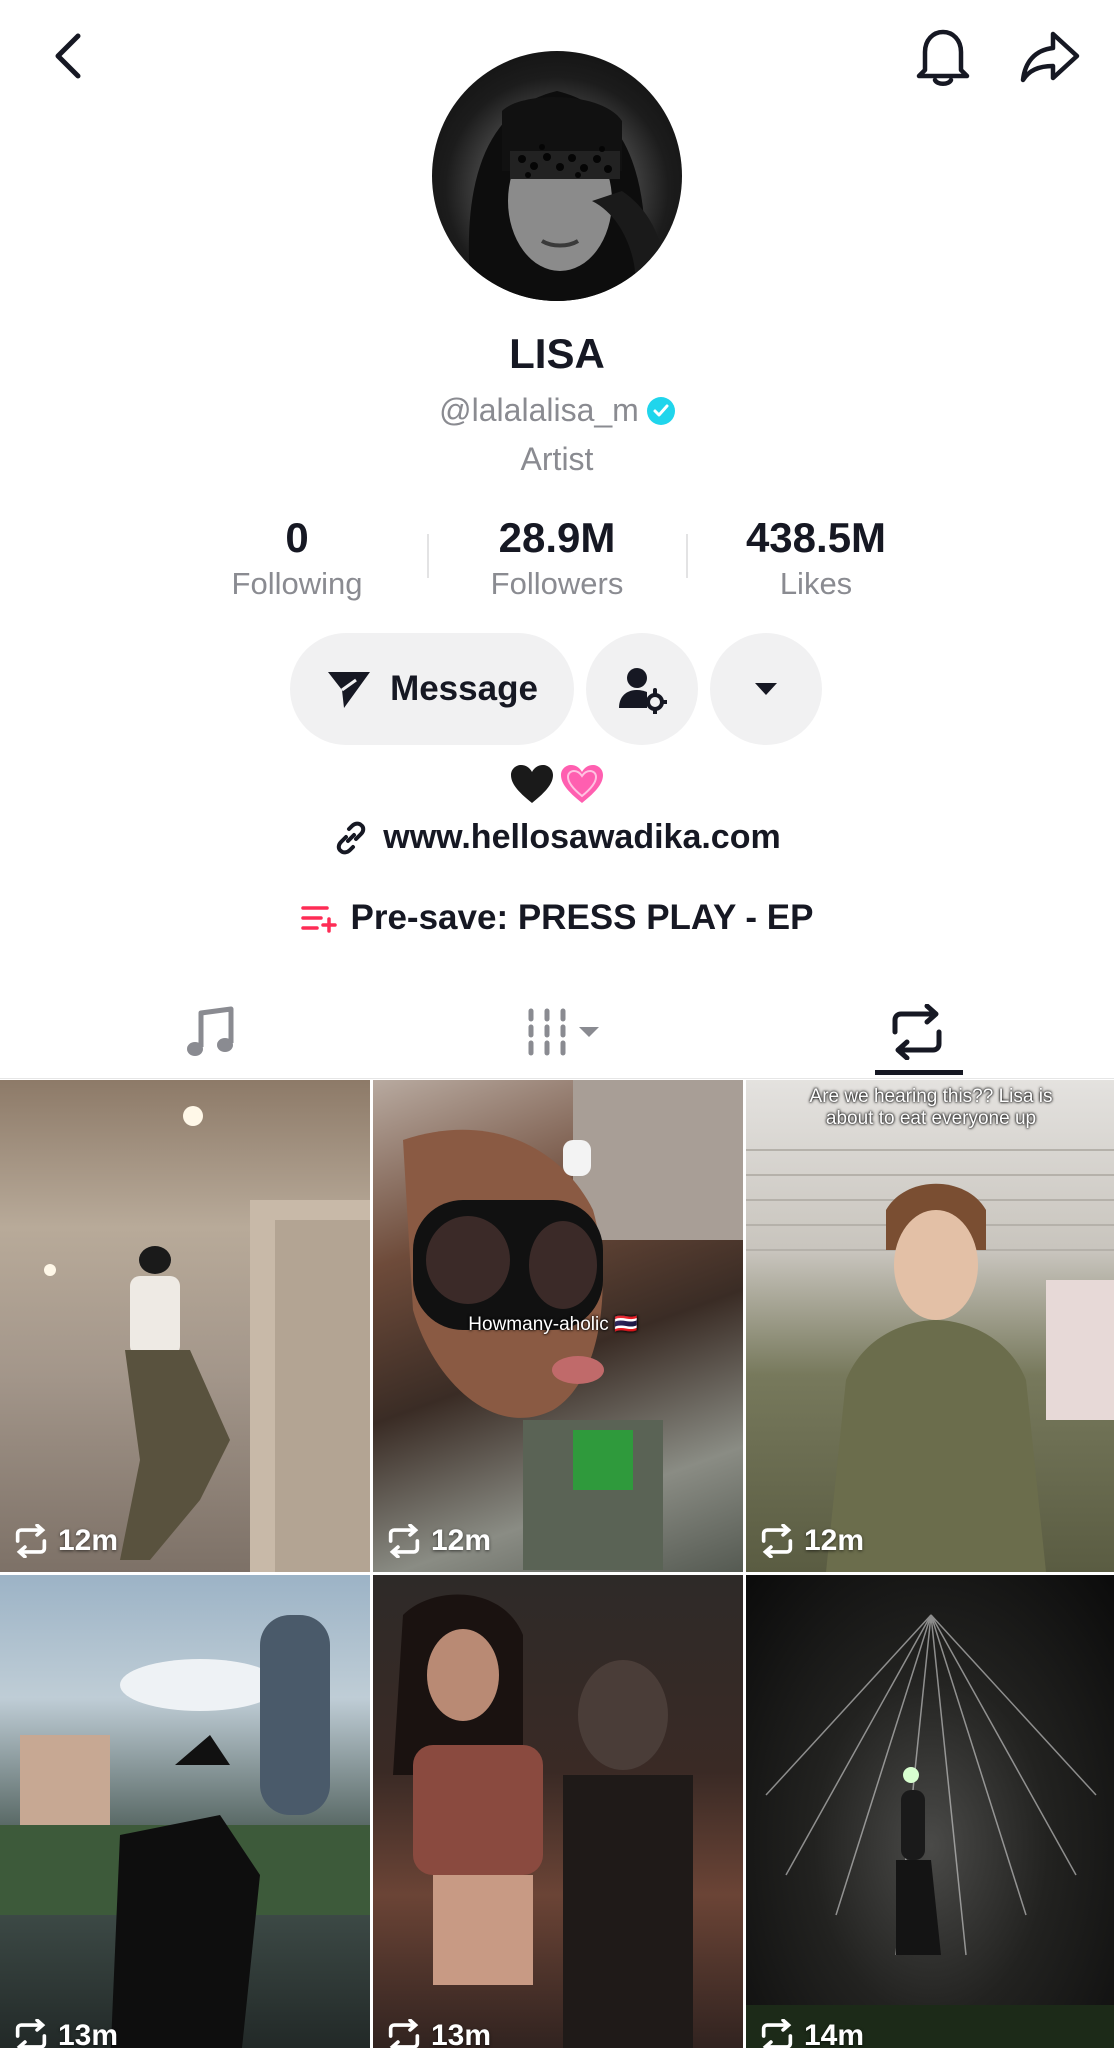 This screenshot has height=2048, width=1114. I want to click on friend-settings-button, so click(642, 689).